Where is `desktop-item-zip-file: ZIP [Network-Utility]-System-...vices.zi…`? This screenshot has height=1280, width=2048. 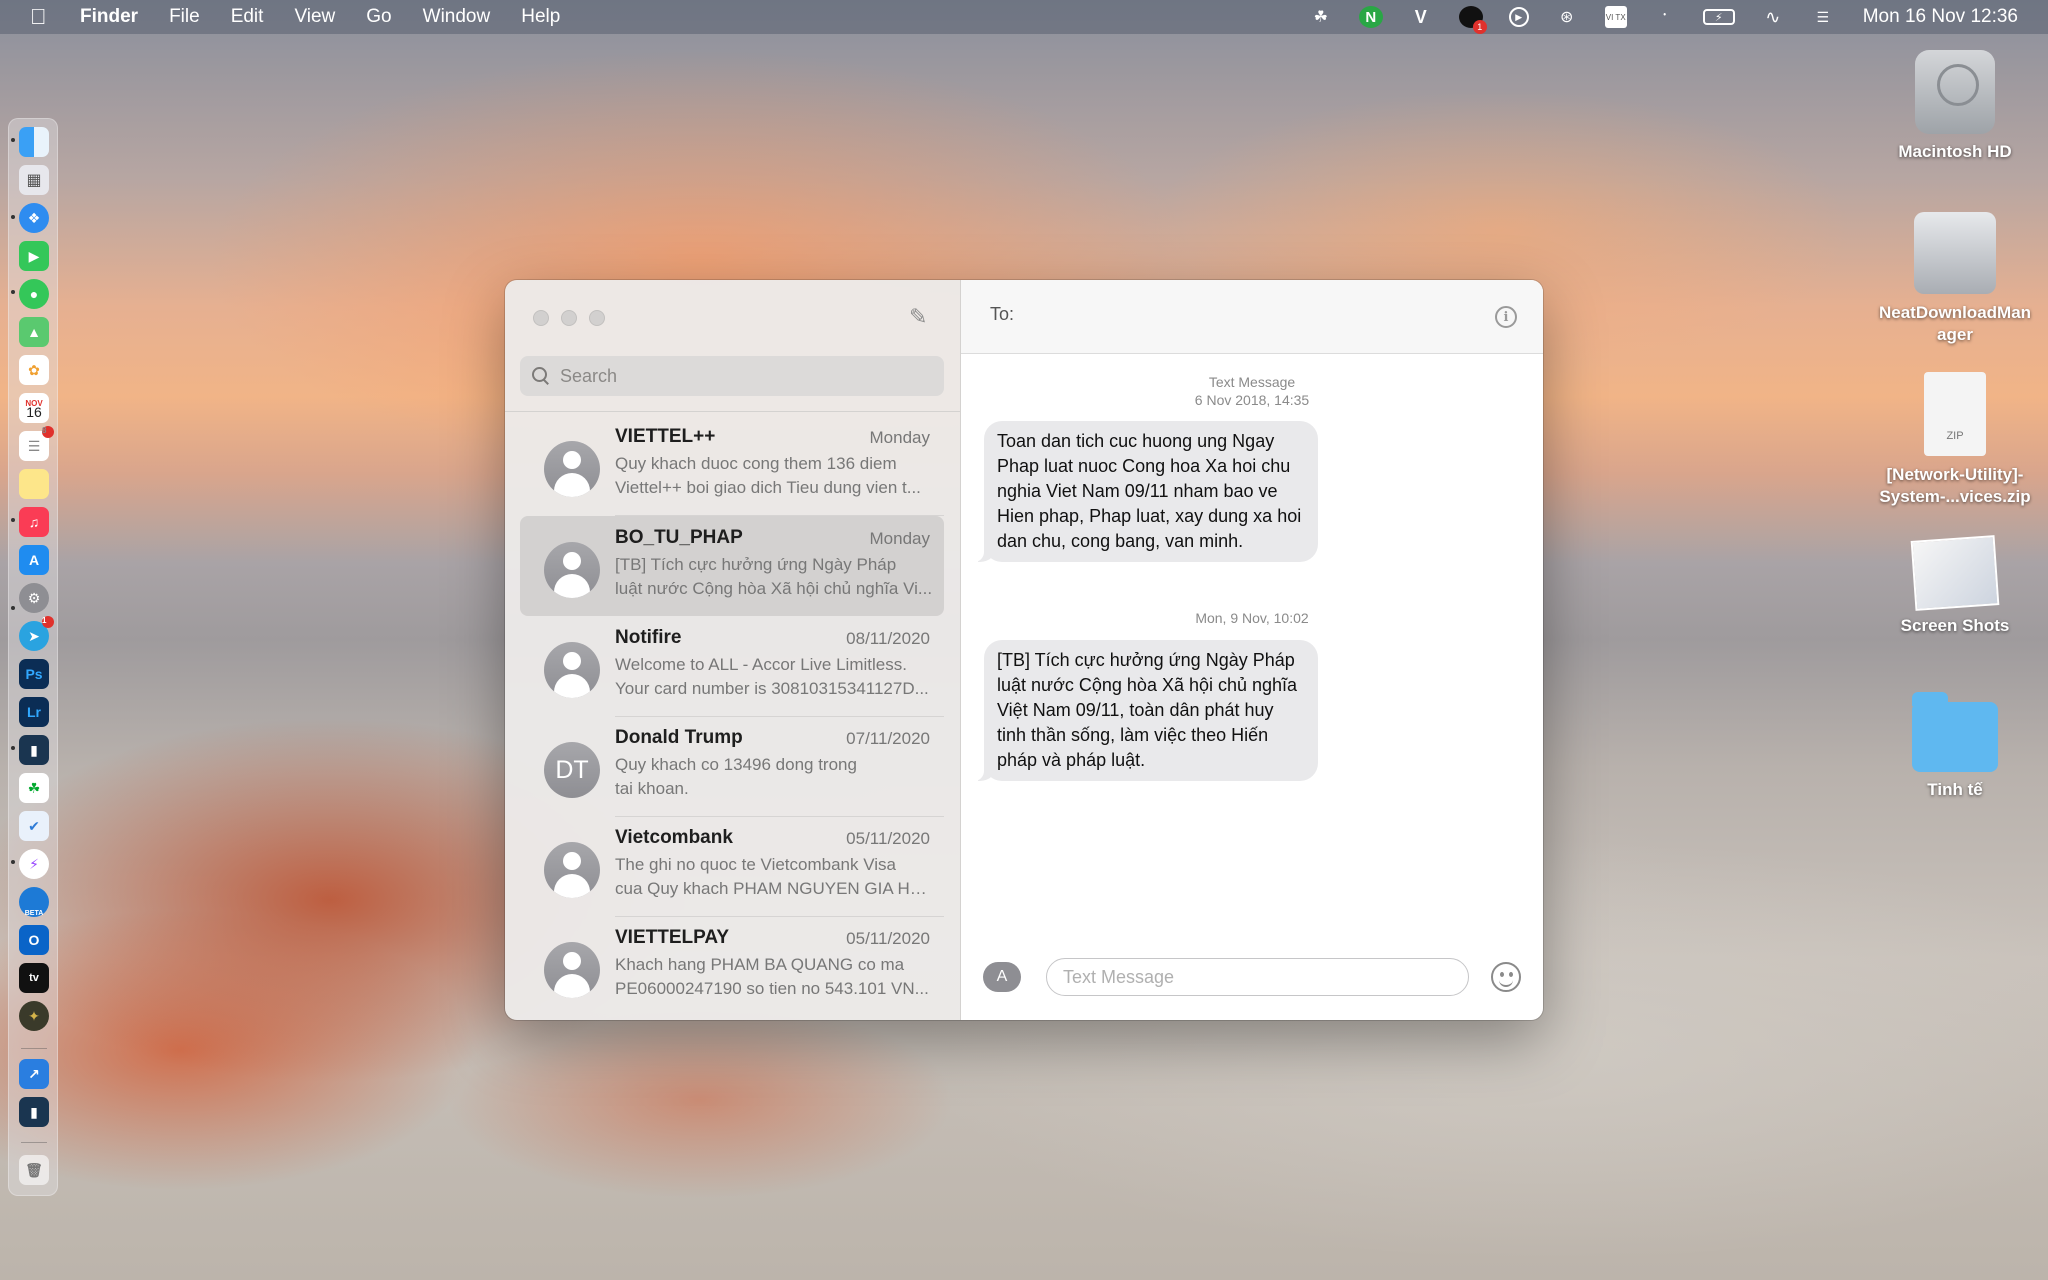
desktop-item-zip-file: ZIP [Network-Utility]-System-...vices.zi… is located at coordinates (1955, 440).